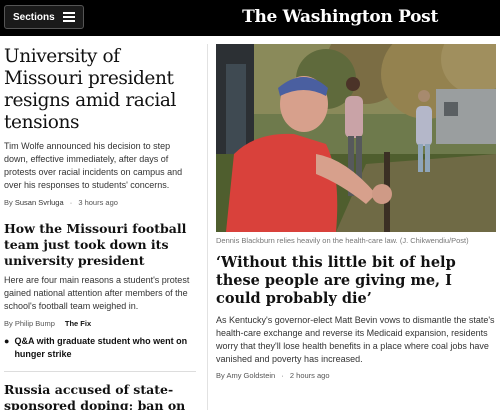 The width and height of the screenshot is (500, 410). Describe the element at coordinates (78, 323) in the screenshot. I see `section-tag-the-fix: The Fix` at that location.